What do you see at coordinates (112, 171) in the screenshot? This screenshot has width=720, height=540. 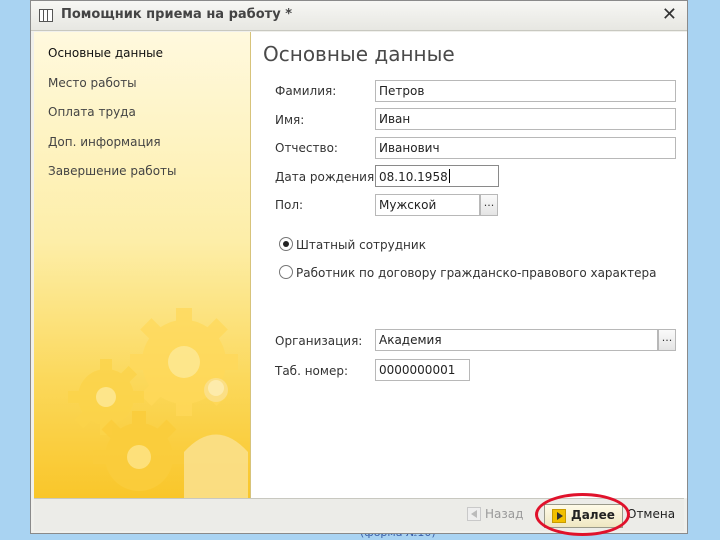 I see `sidebar-item-finish: Завершение работы` at bounding box center [112, 171].